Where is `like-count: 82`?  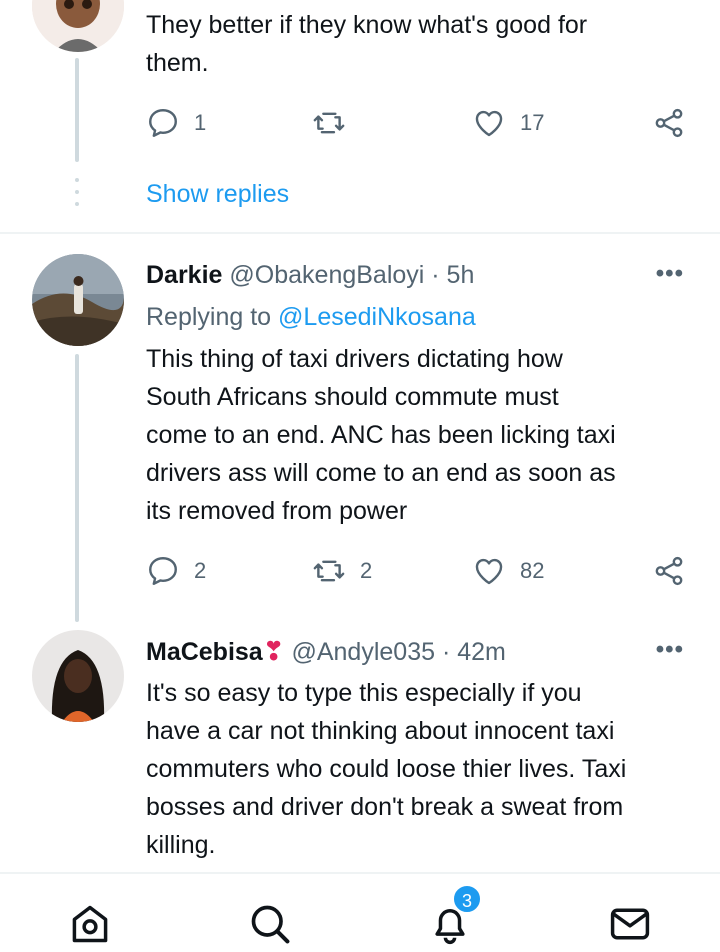
like-count: 82 is located at coordinates (532, 570).